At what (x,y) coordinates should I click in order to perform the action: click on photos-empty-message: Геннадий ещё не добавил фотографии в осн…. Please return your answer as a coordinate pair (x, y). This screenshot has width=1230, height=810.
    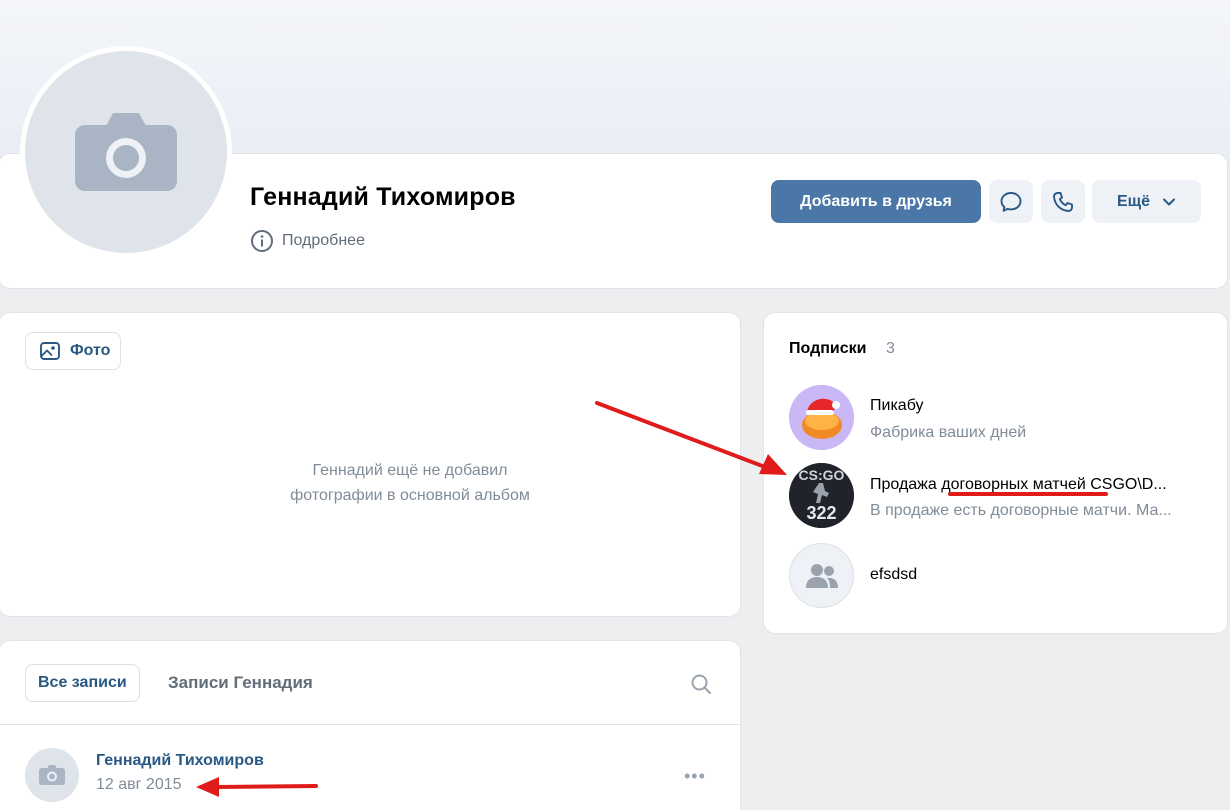
    Looking at the image, I should click on (410, 483).